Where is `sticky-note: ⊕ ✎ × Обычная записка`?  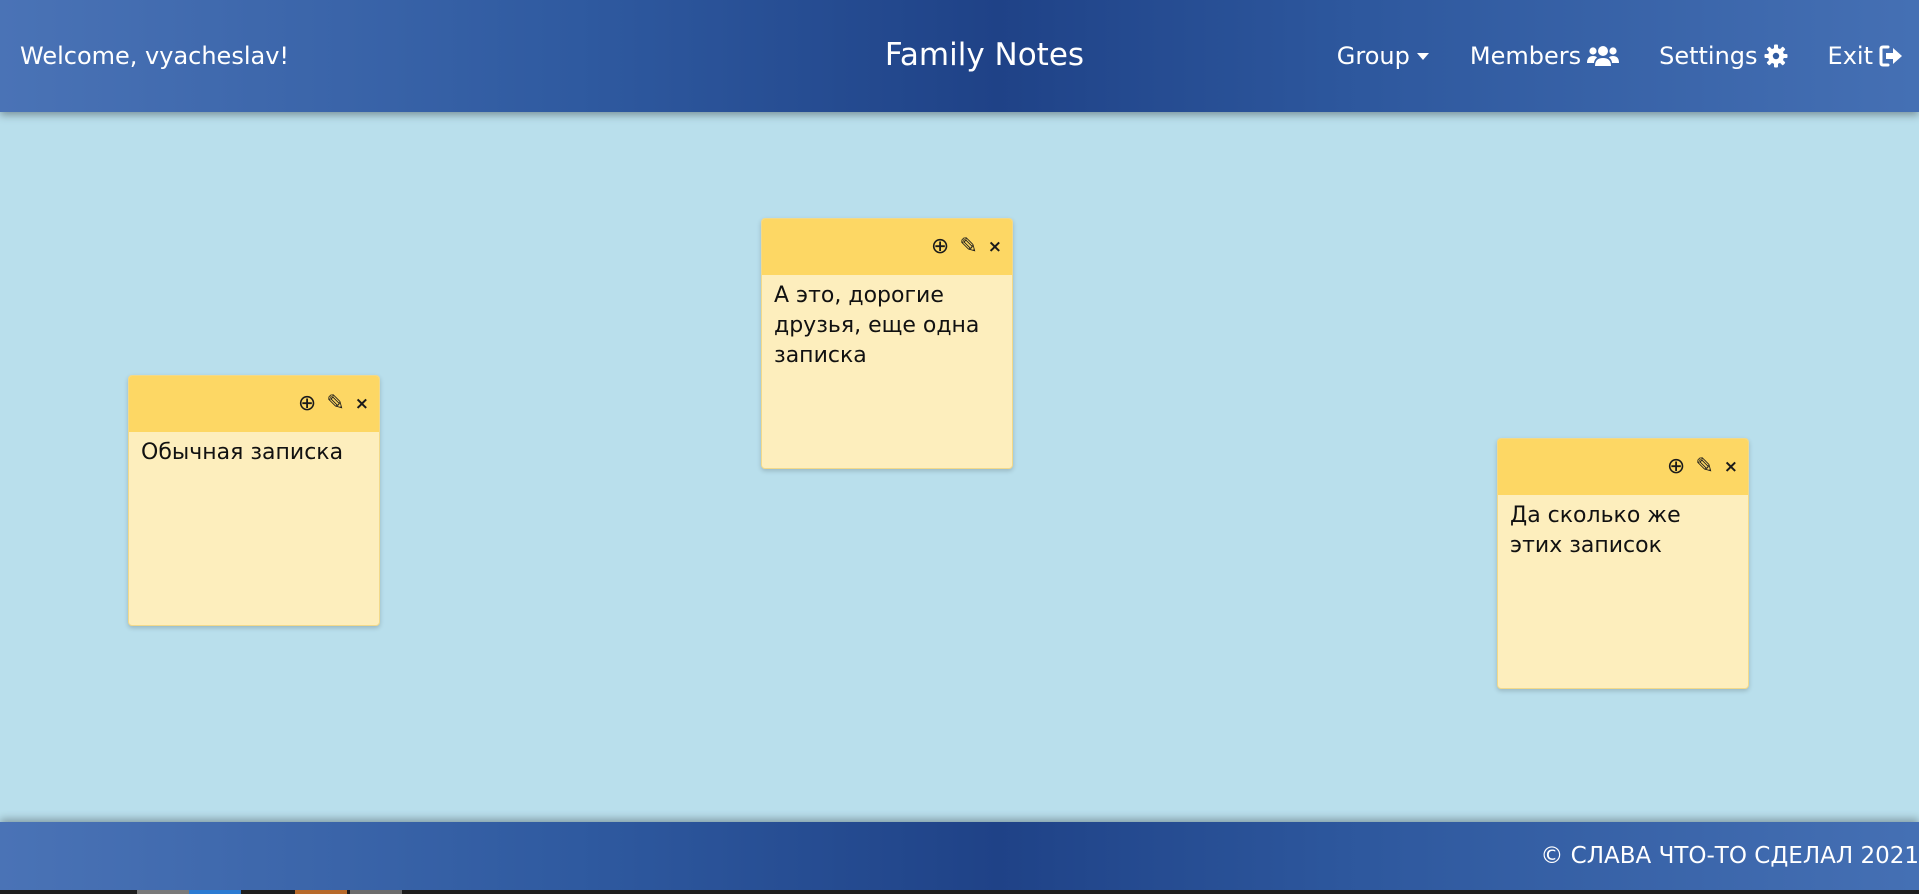
sticky-note: ⊕ ✎ × Обычная записка is located at coordinates (254, 500).